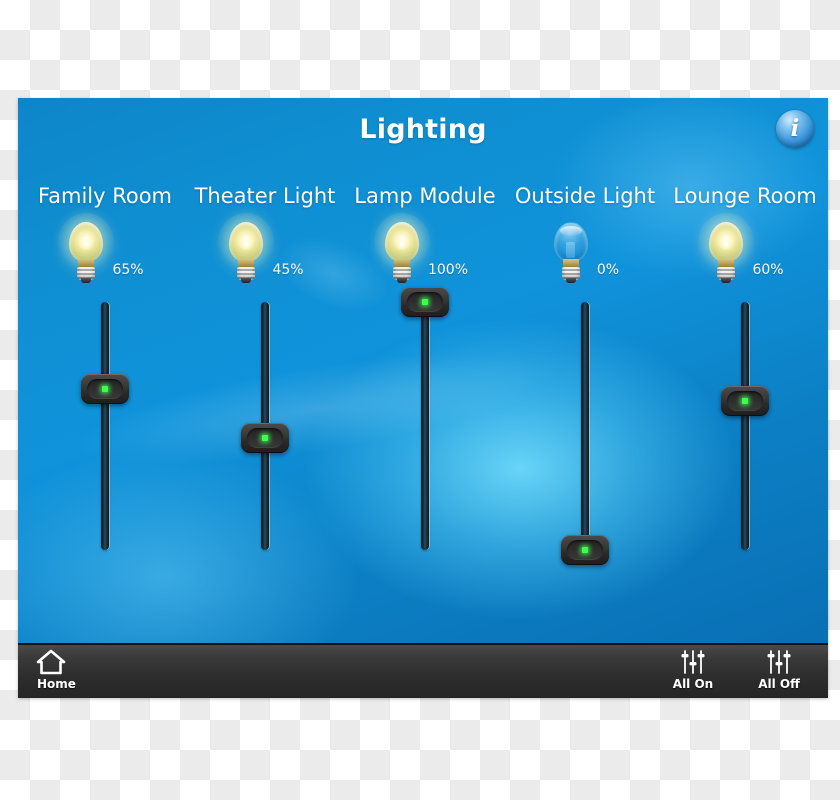 The width and height of the screenshot is (840, 800). What do you see at coordinates (423, 670) in the screenshot?
I see `bottom-toolbar: Home All On All Off` at bounding box center [423, 670].